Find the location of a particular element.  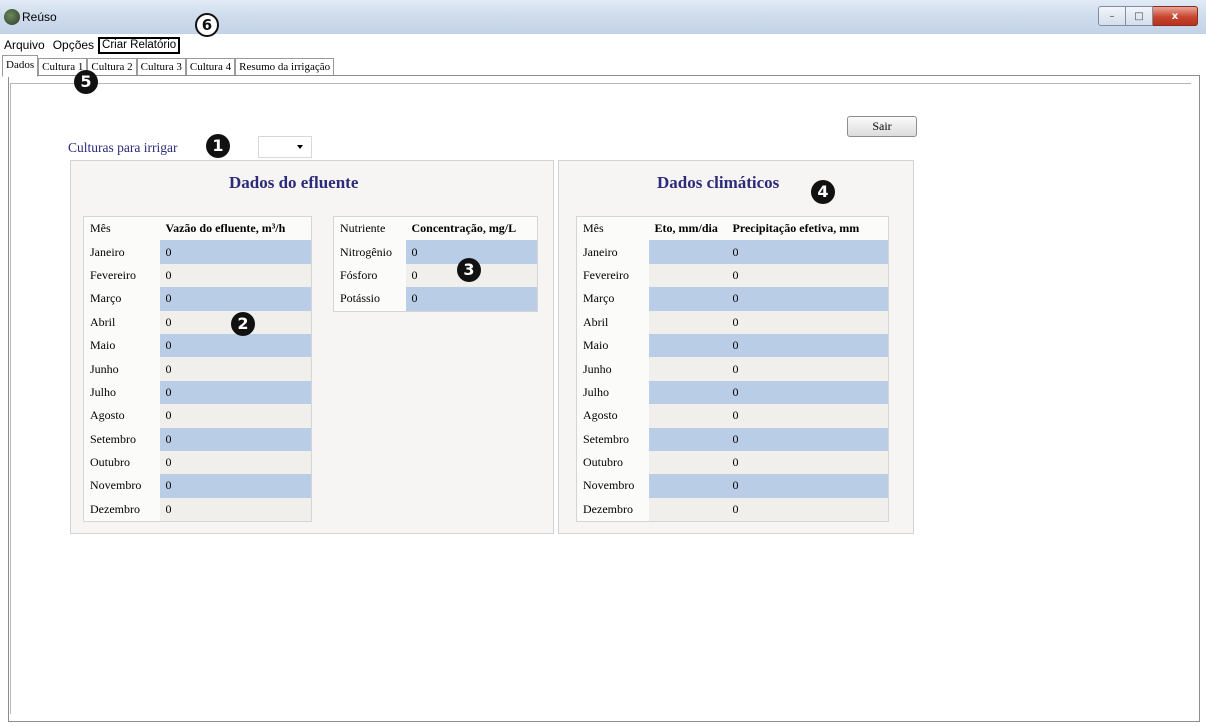

nutrient-cell: Fósforo is located at coordinates (359, 274).